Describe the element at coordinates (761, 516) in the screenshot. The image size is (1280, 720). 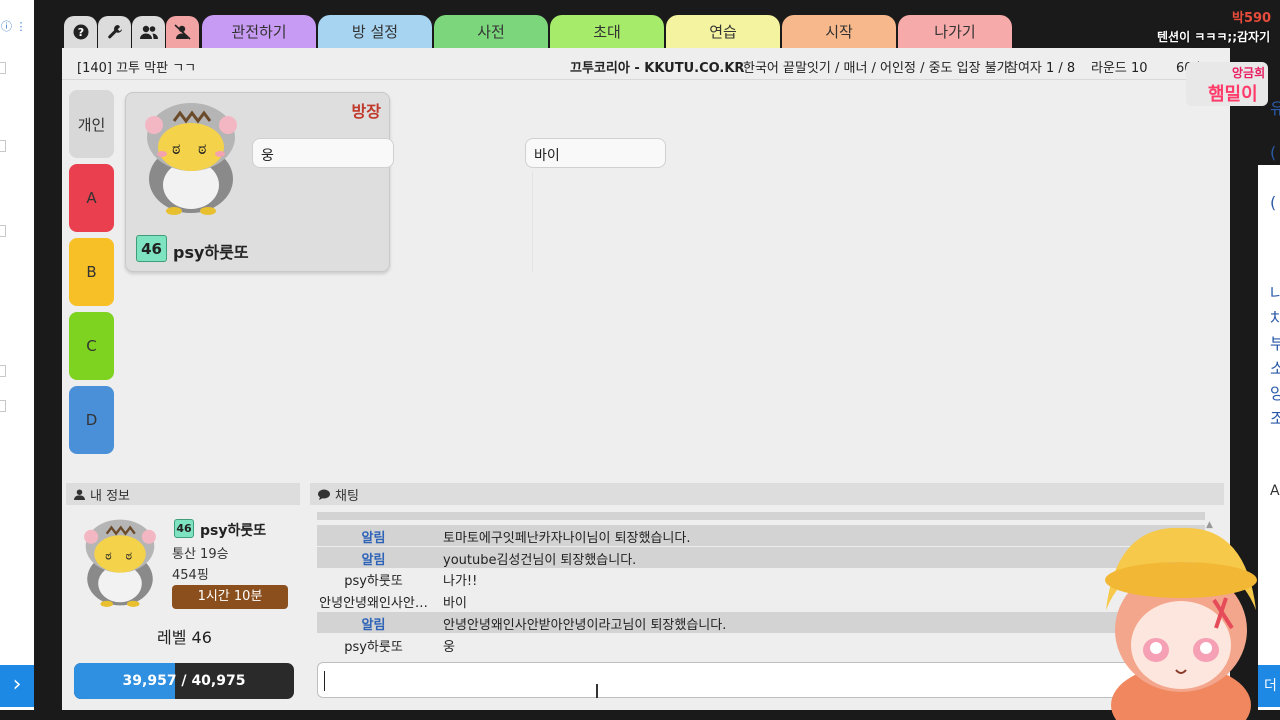
I see `chat-row-partial` at that location.